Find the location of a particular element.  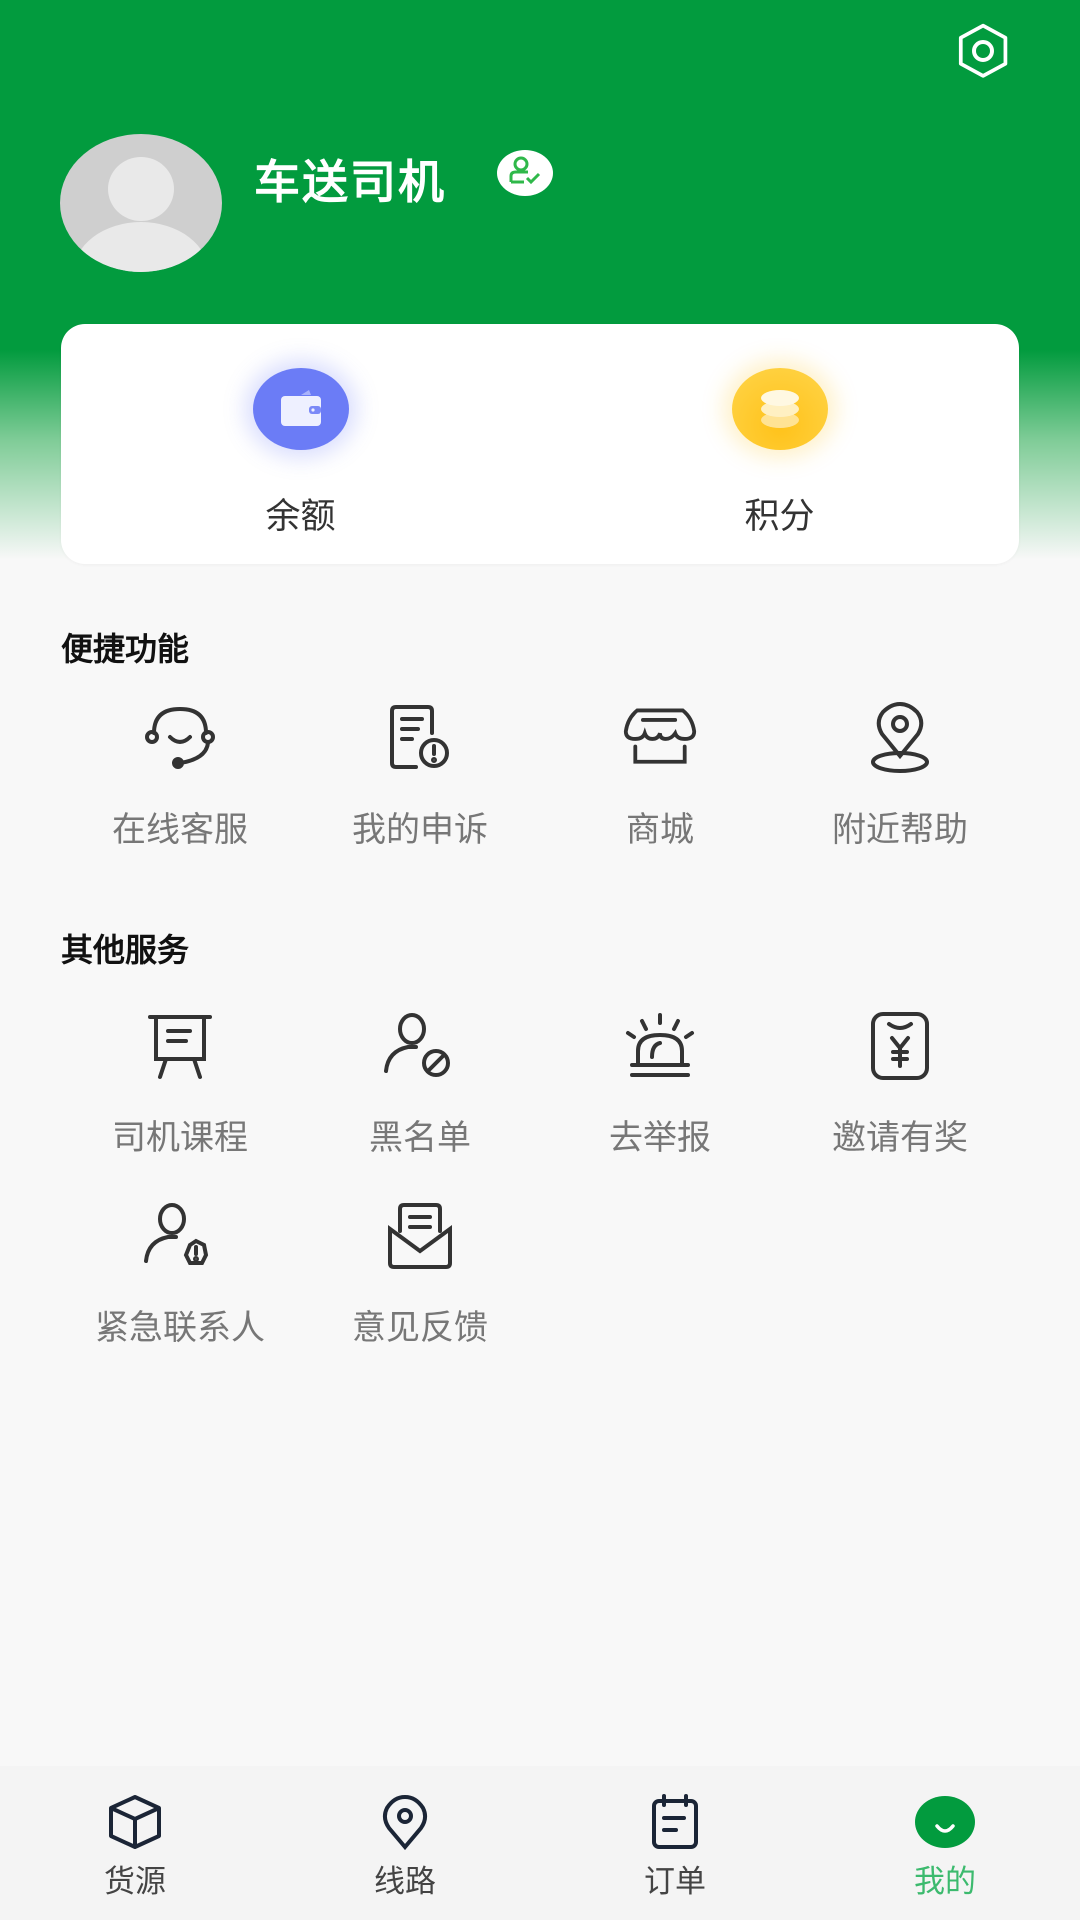

quick-item-nearby-help: 附近帮助 is located at coordinates (900, 775).